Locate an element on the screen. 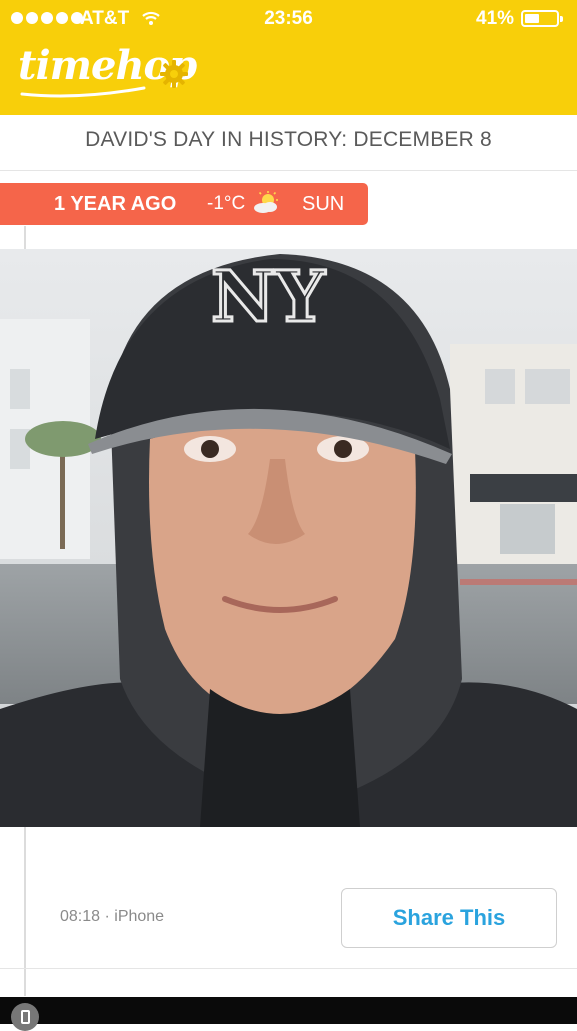  years-ago-label: 1 YEAR AGO is located at coordinates (115, 204).